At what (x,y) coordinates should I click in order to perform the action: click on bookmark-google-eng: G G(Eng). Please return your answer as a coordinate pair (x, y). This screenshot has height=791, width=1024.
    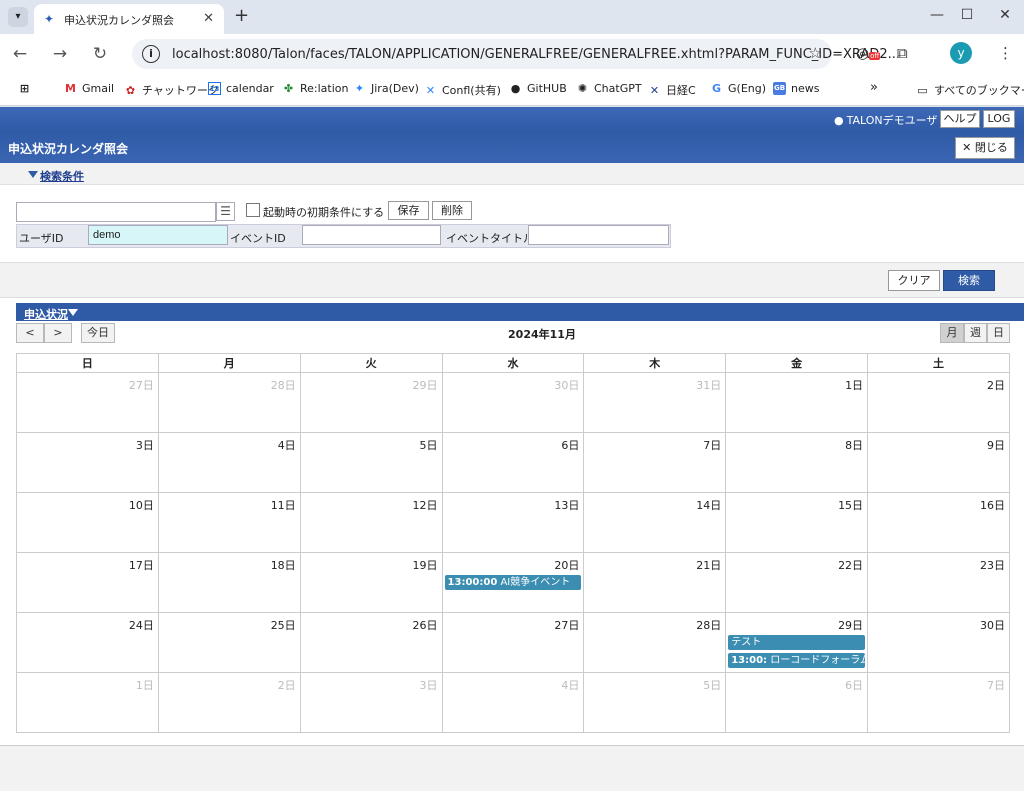
    Looking at the image, I should click on (738, 88).